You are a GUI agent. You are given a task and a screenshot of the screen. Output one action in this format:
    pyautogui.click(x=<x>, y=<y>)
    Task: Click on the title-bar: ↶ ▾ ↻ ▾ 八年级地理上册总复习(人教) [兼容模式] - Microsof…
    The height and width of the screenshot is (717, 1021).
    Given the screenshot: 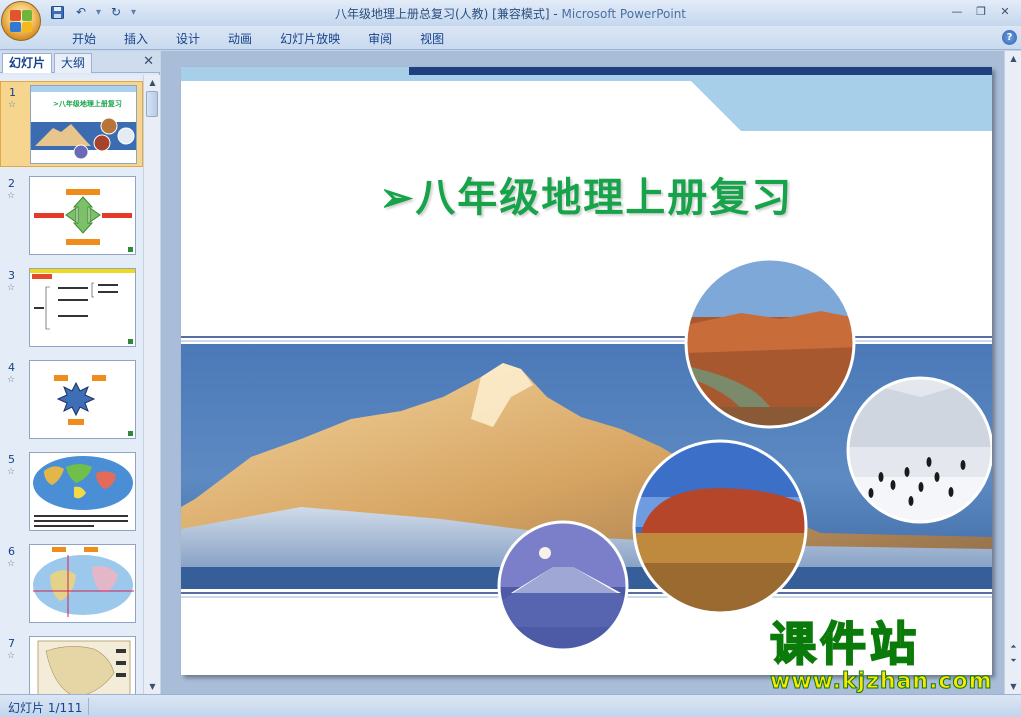 What is the action you would take?
    pyautogui.click(x=510, y=20)
    